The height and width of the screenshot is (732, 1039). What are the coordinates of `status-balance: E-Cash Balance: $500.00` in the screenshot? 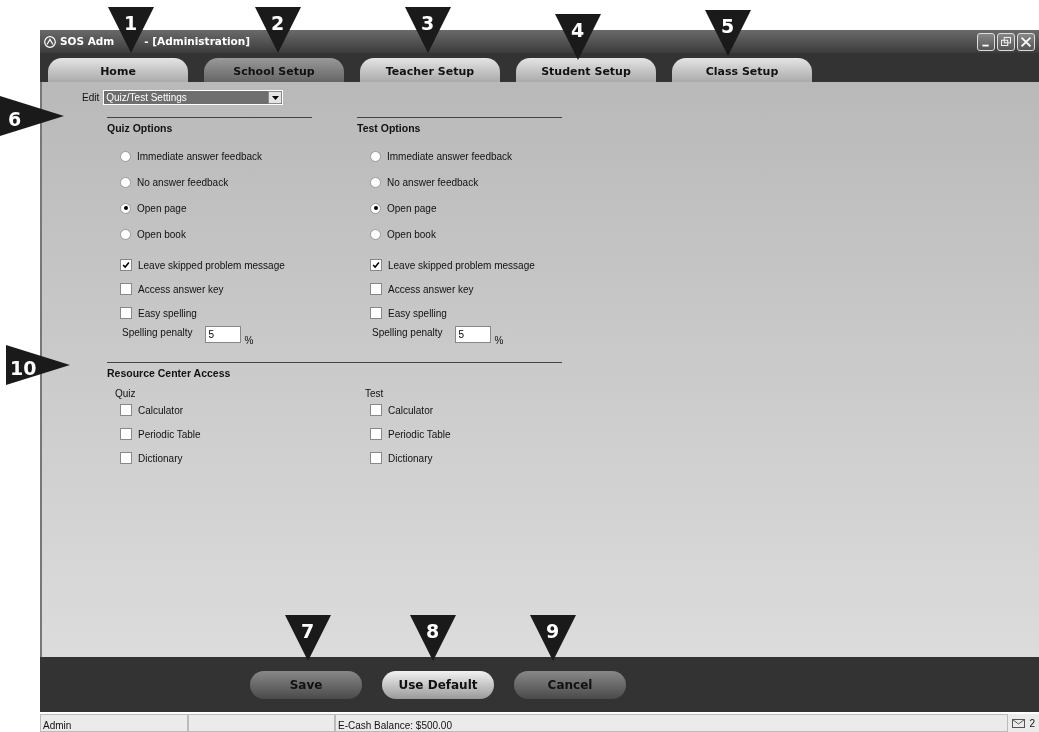 It's located at (672, 723).